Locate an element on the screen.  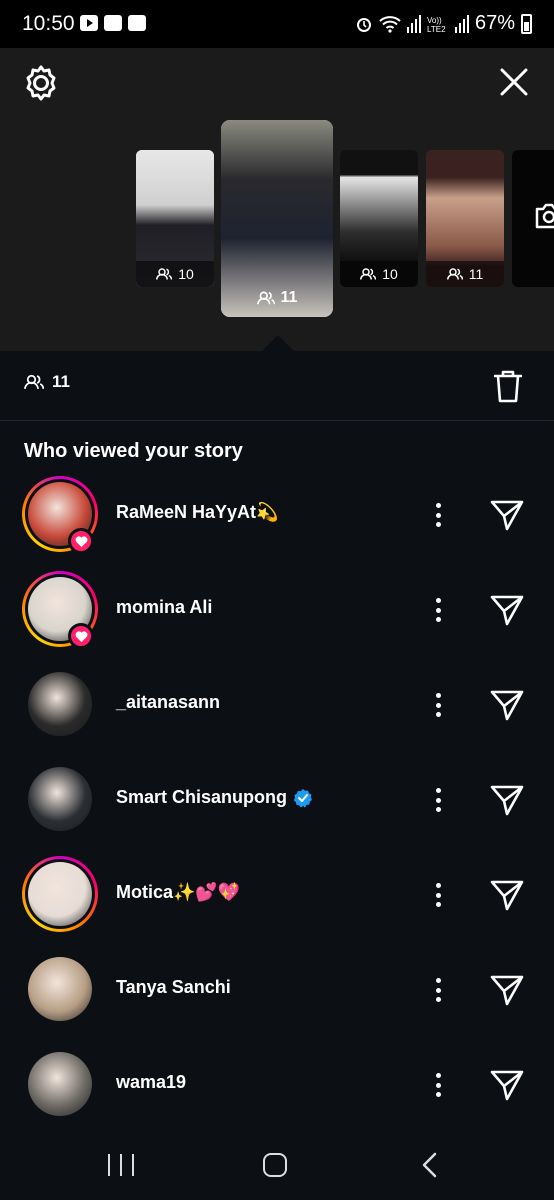
navigation-bar is located at coordinates (277, 1164).